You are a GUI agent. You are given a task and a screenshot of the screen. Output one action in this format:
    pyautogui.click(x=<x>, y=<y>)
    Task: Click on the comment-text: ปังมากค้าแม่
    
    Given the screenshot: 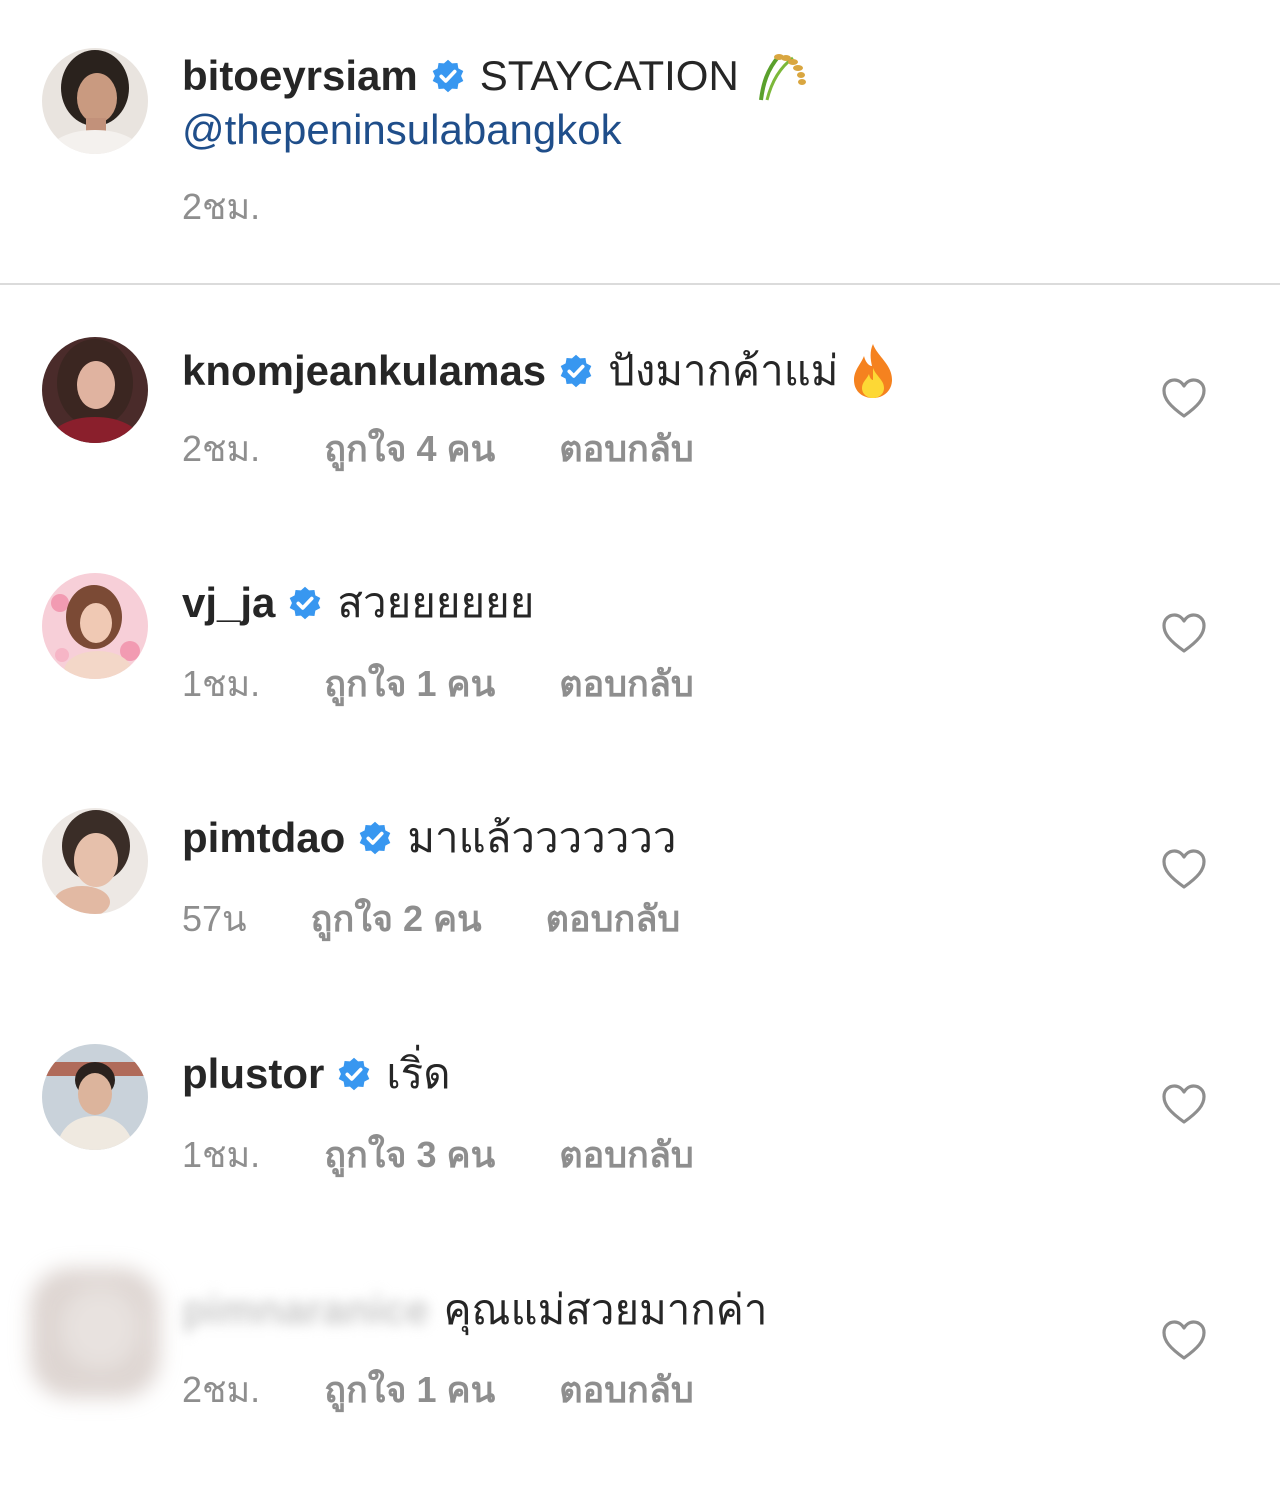 What is the action you would take?
    pyautogui.click(x=723, y=370)
    